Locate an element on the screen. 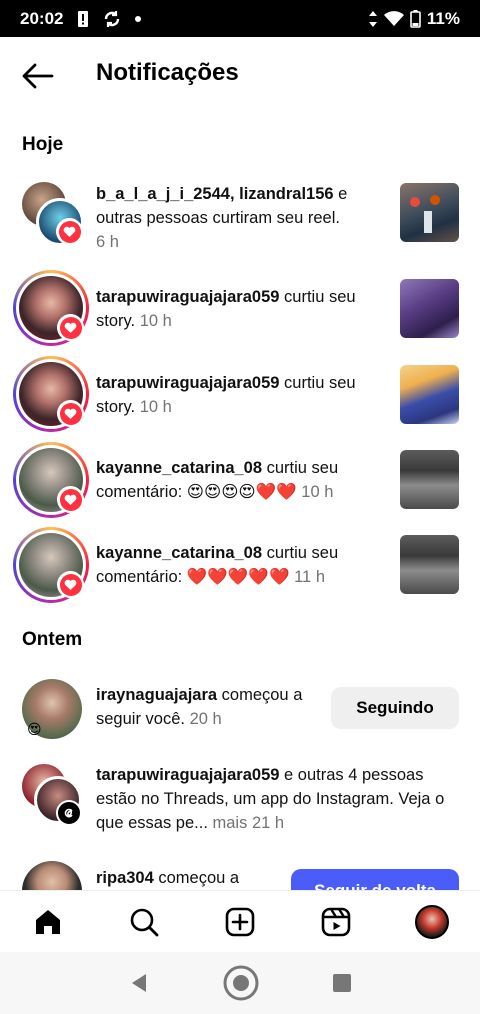  dot-icon is located at coordinates (138, 18).